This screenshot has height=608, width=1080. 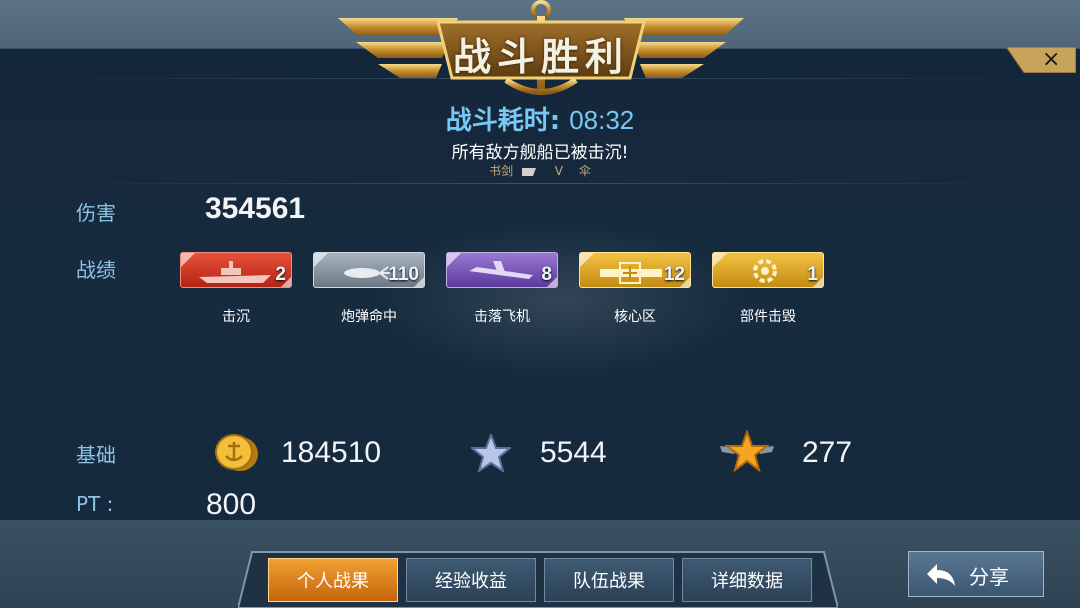 What do you see at coordinates (236, 317) in the screenshot?
I see `medal-label: 击沉` at bounding box center [236, 317].